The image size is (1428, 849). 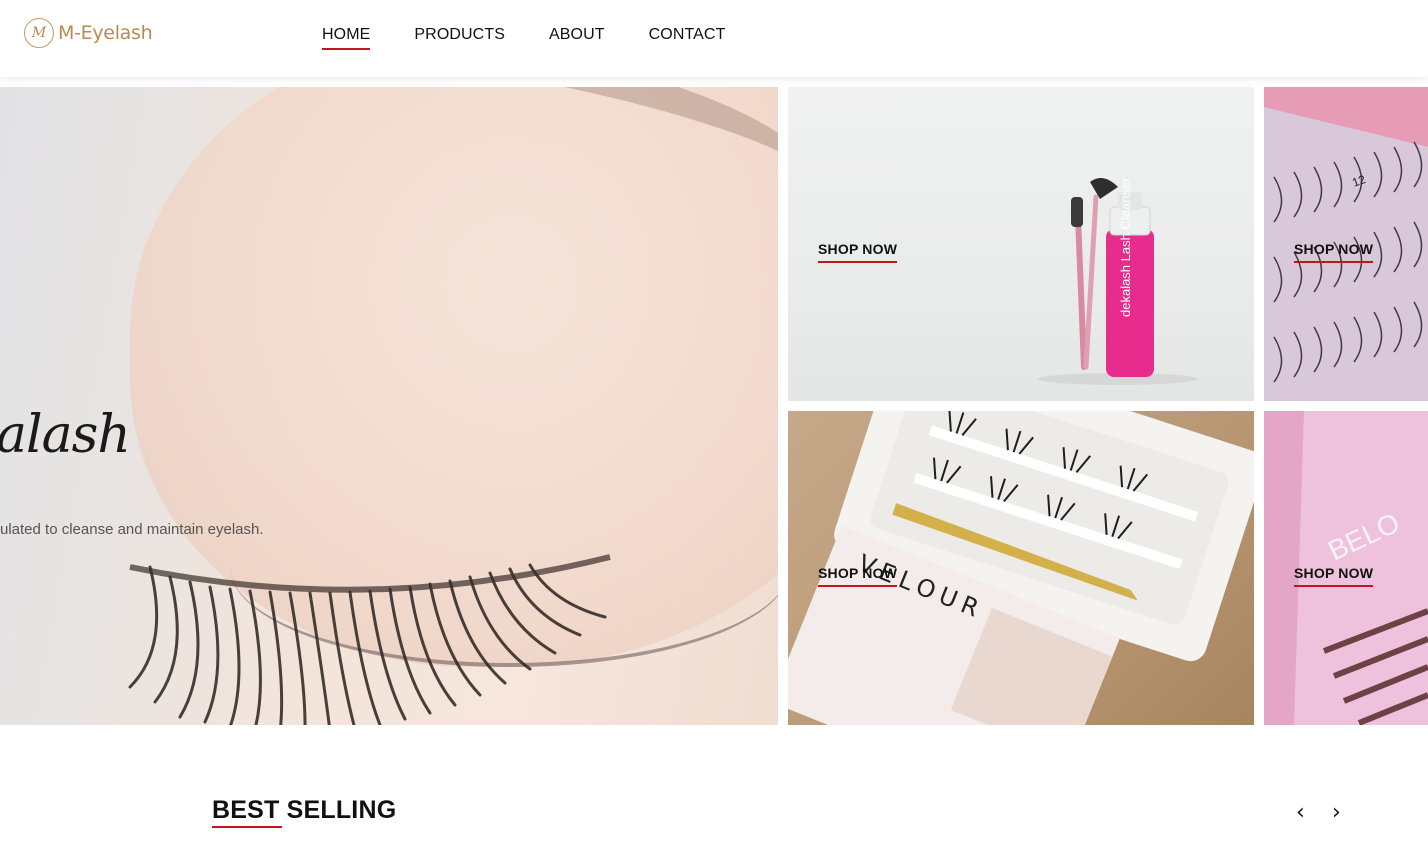 I want to click on promo-tile-cleanser: dekalash Lash Cleanser SHOP NOW, so click(x=1021, y=244).